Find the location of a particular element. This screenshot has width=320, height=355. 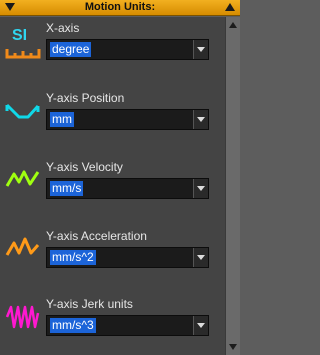

position-curve-icon is located at coordinates (22, 111).